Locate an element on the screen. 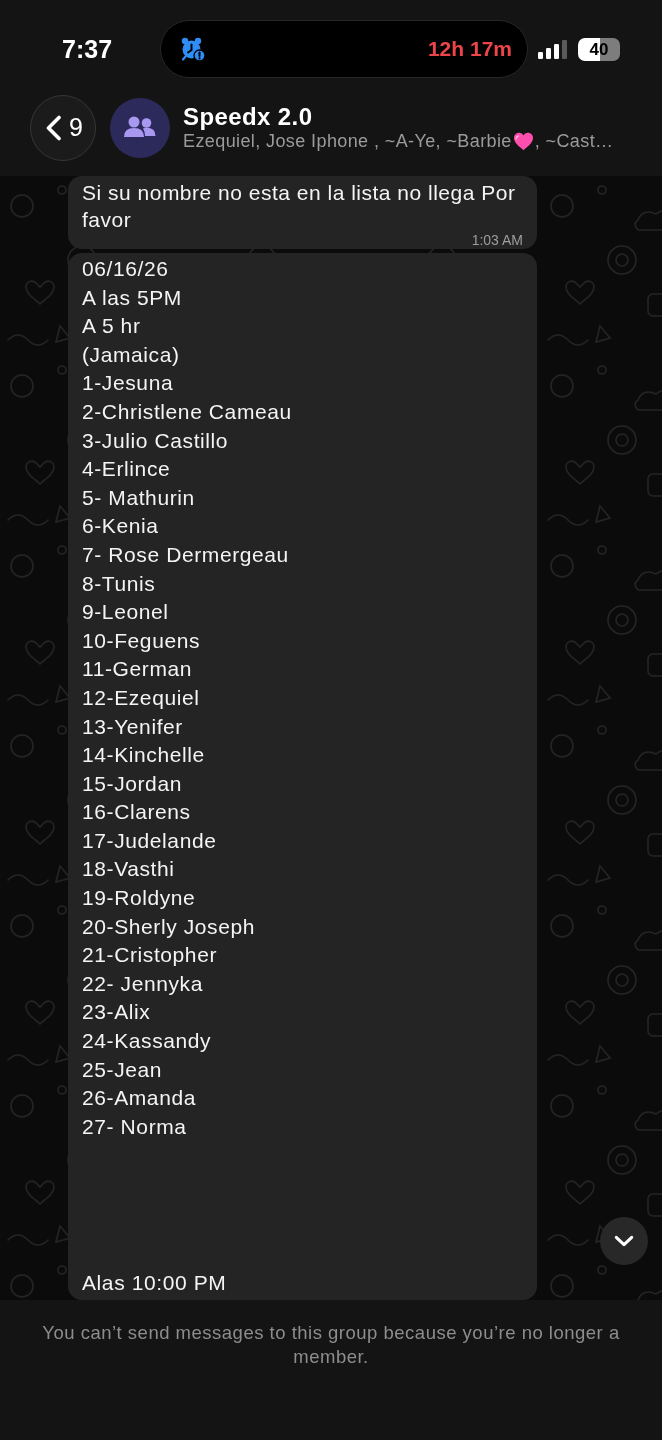 This screenshot has width=662, height=1440. chevron-down-icon is located at coordinates (624, 1241).